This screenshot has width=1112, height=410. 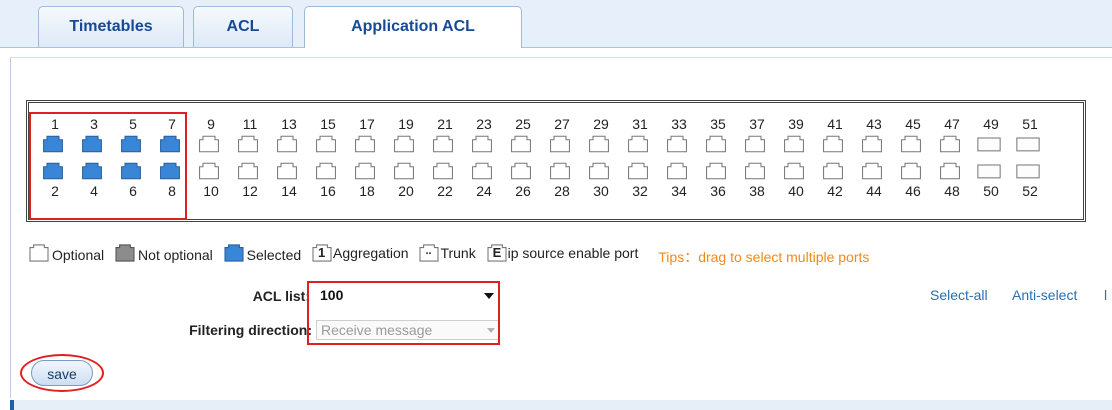 I want to click on port-number: 22, so click(x=445, y=191).